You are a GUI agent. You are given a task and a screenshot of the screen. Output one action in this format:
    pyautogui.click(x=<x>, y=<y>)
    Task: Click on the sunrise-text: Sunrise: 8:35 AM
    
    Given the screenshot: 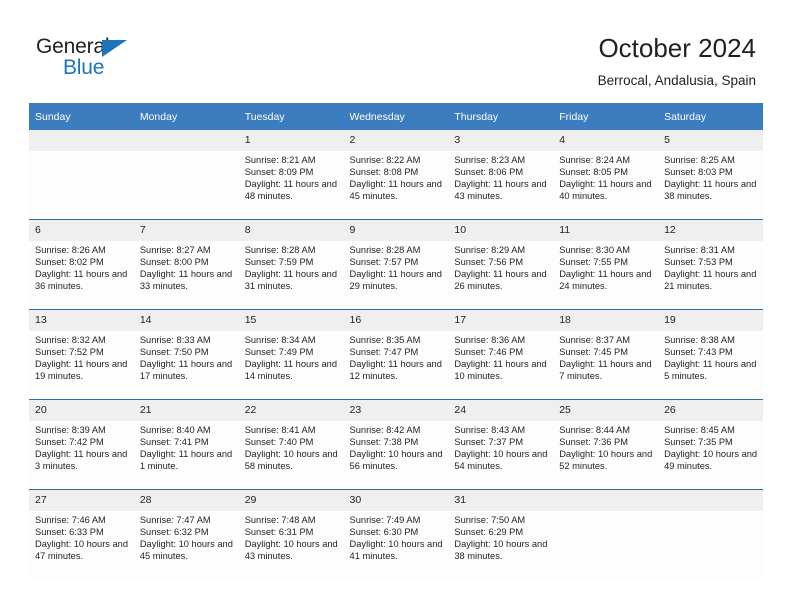 What is the action you would take?
    pyautogui.click(x=385, y=340)
    